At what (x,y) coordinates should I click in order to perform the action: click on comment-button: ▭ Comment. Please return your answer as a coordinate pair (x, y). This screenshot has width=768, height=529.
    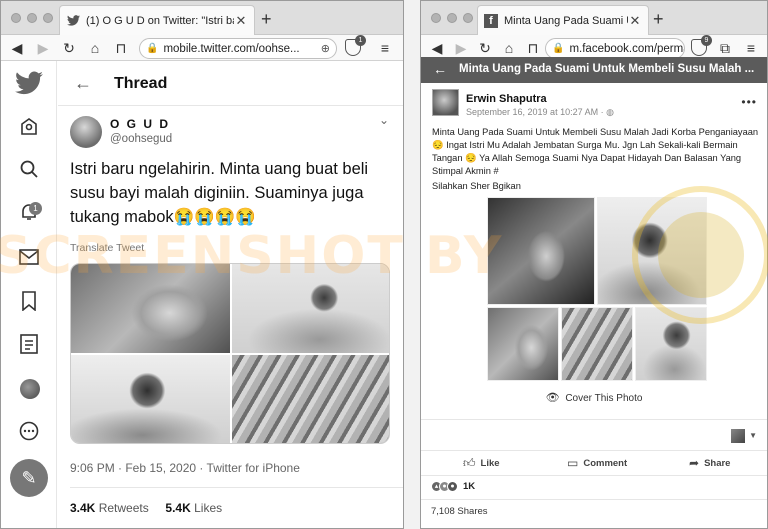
    Looking at the image, I should click on (597, 463).